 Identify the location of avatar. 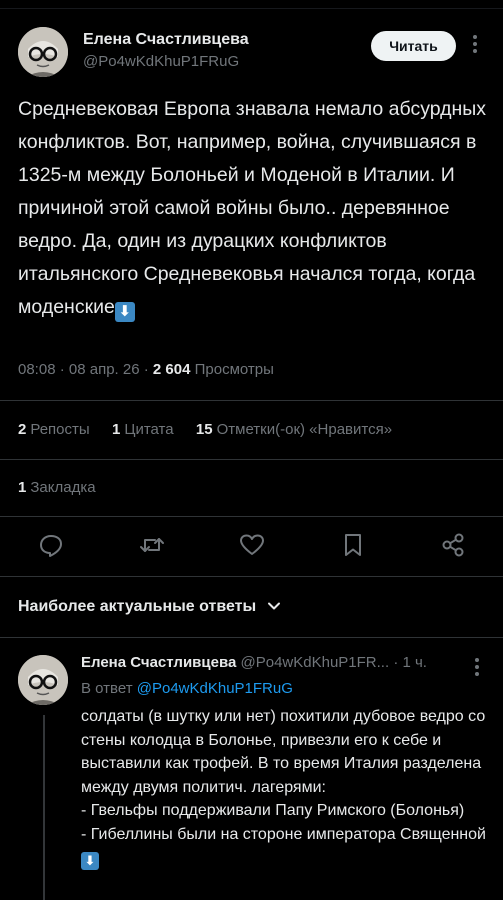
(43, 52).